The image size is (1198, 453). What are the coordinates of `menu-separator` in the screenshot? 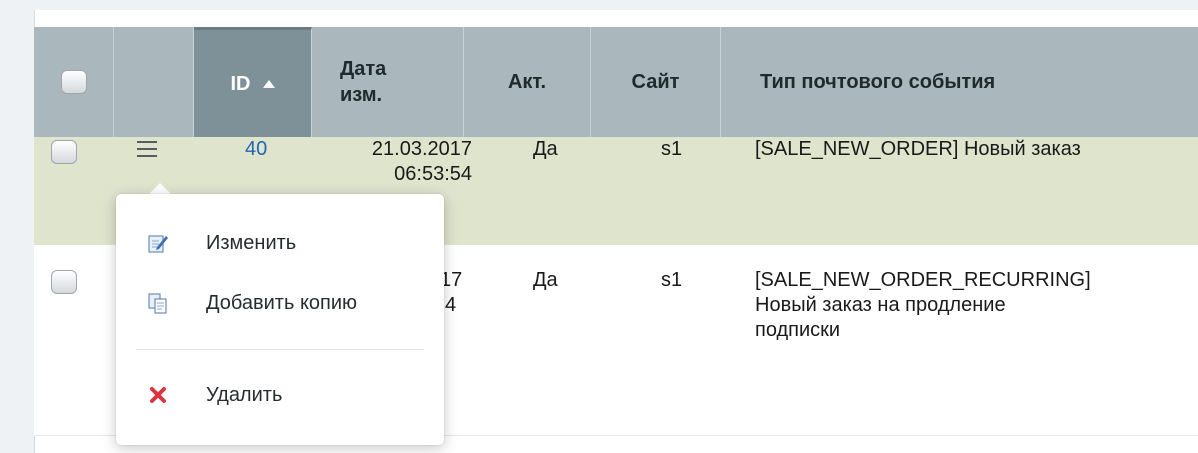 It's located at (280, 349).